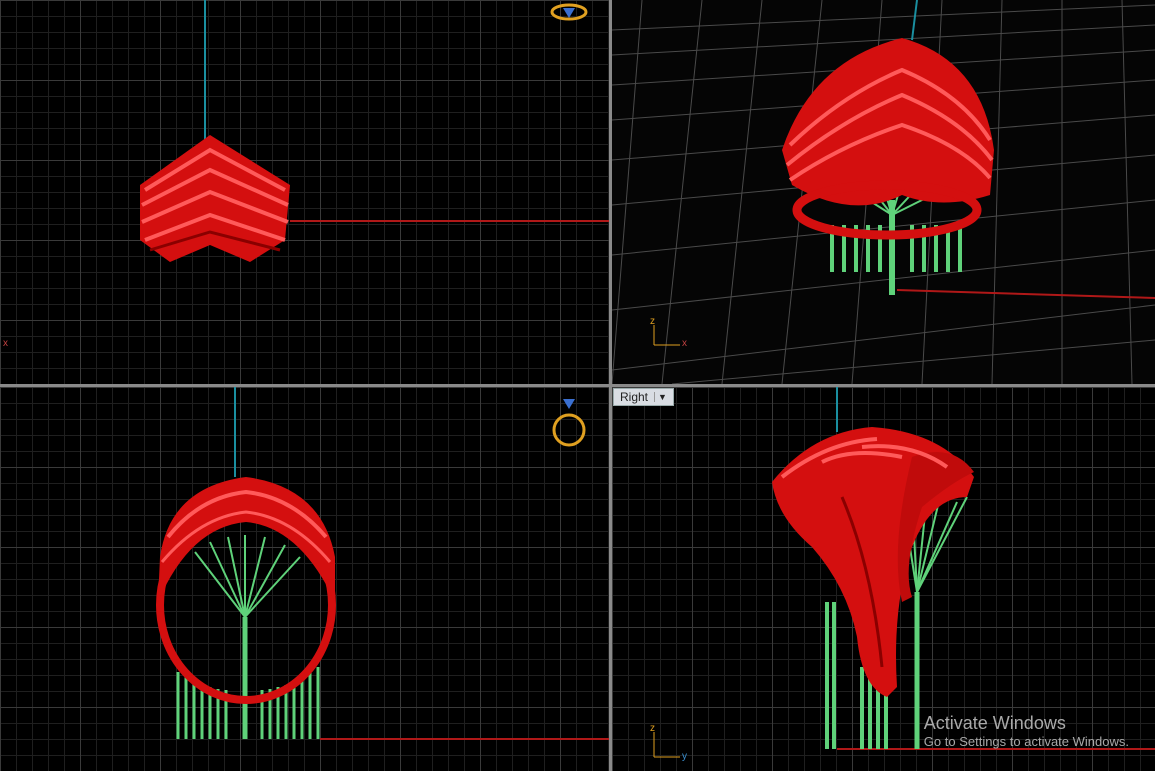 The image size is (1155, 771). I want to click on ring-front-gizmo-icon, so click(569, 423).